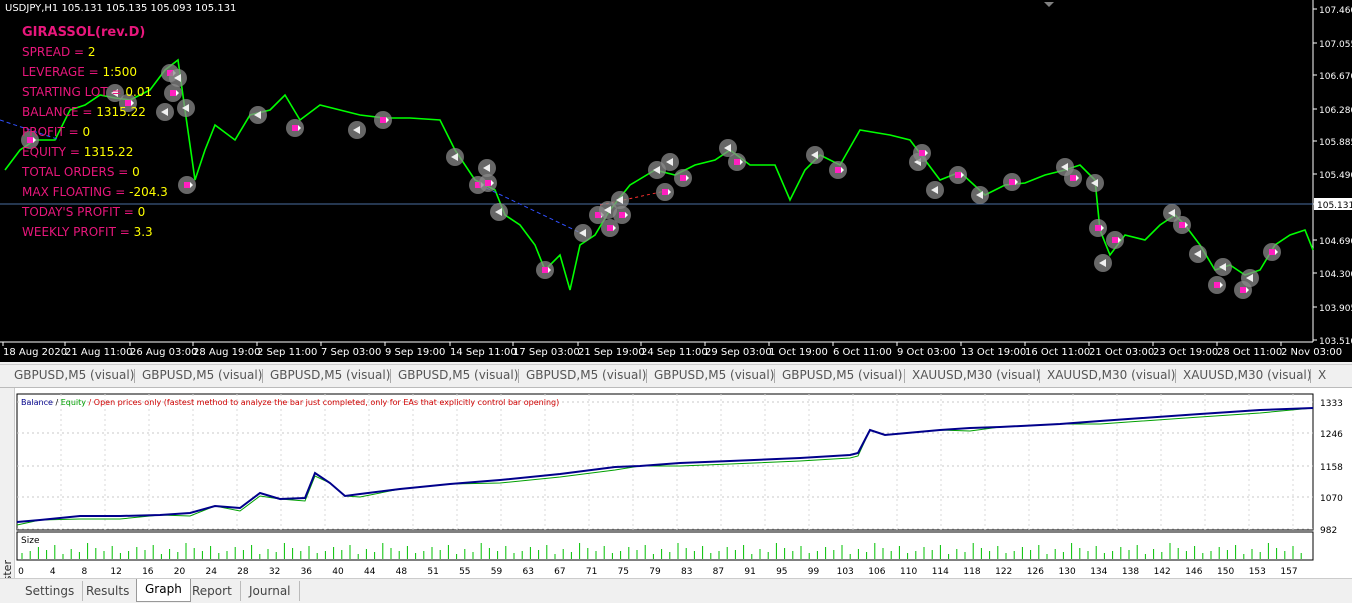  Describe the element at coordinates (50, 591) in the screenshot. I see `tab-settings: Settings` at that location.